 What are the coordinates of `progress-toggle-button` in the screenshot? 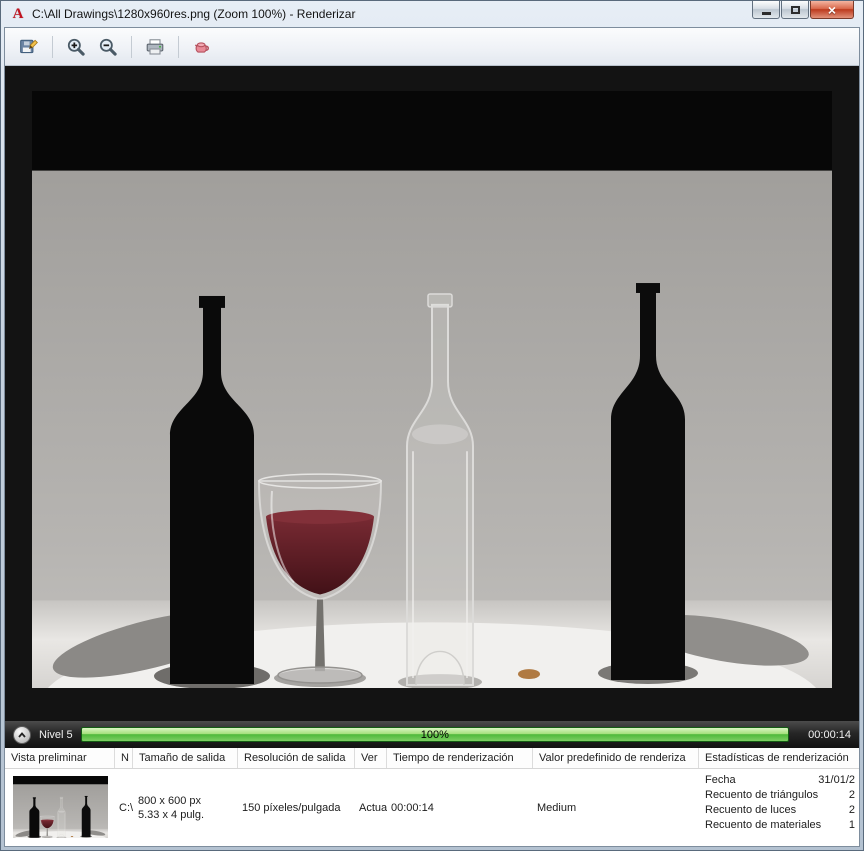 It's located at (22, 734).